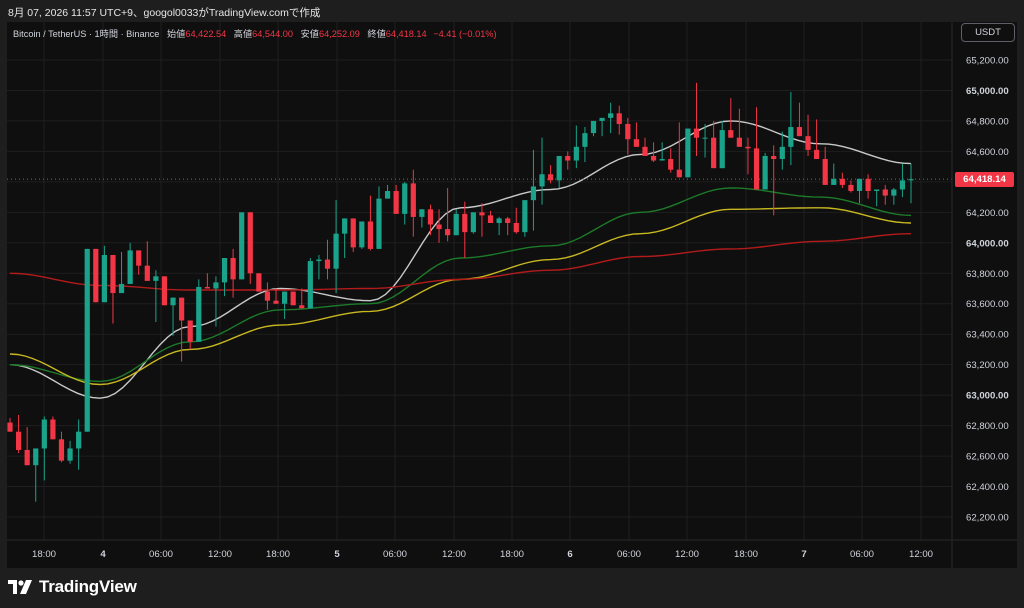  I want to click on y-tick-label: 64,600.00, so click(987, 152).